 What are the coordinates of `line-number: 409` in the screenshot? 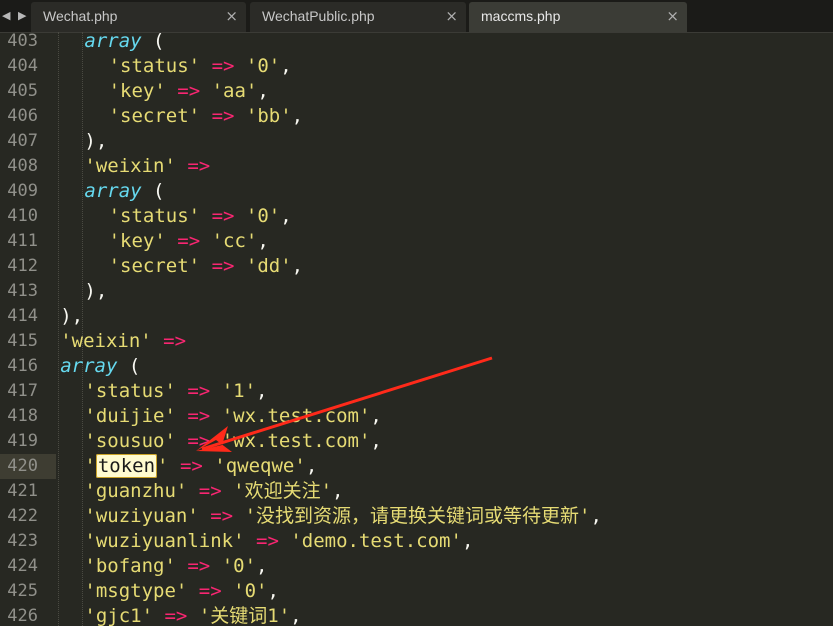 It's located at (22, 191).